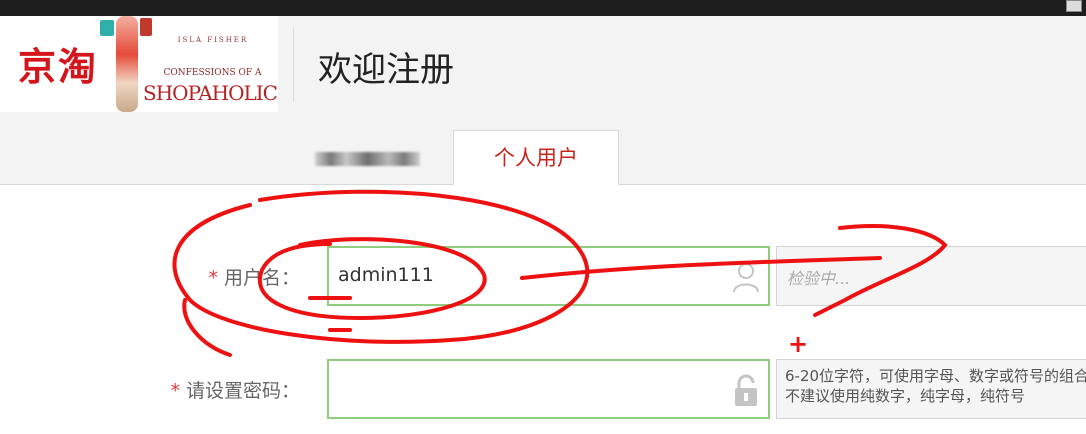 The image size is (1086, 434). What do you see at coordinates (548, 276) in the screenshot?
I see `username-input: admin111` at bounding box center [548, 276].